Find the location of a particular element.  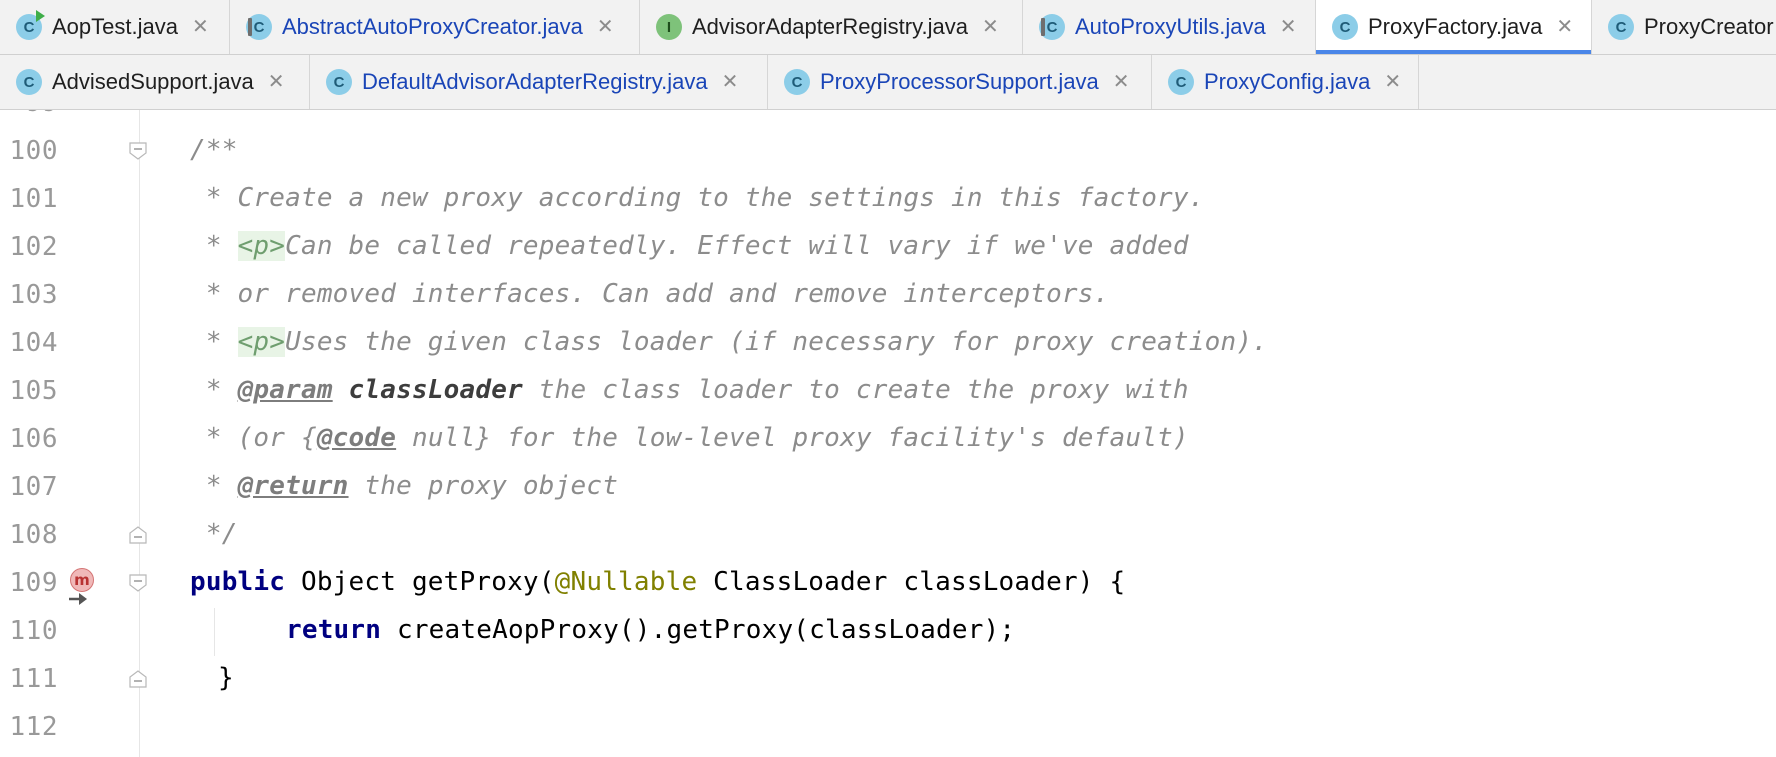

tab-proxyconfig: C ProxyConfig.java ✕ is located at coordinates (1285, 82).